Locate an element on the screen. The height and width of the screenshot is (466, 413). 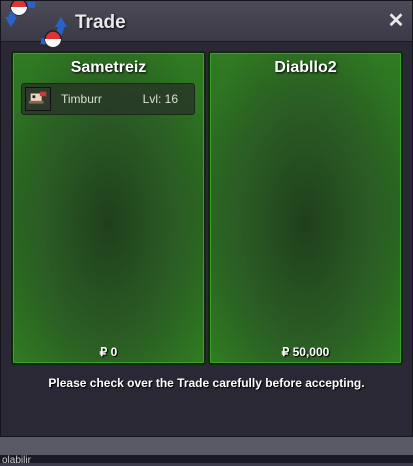
pokemon-level: Lvl: 16 is located at coordinates (160, 99).